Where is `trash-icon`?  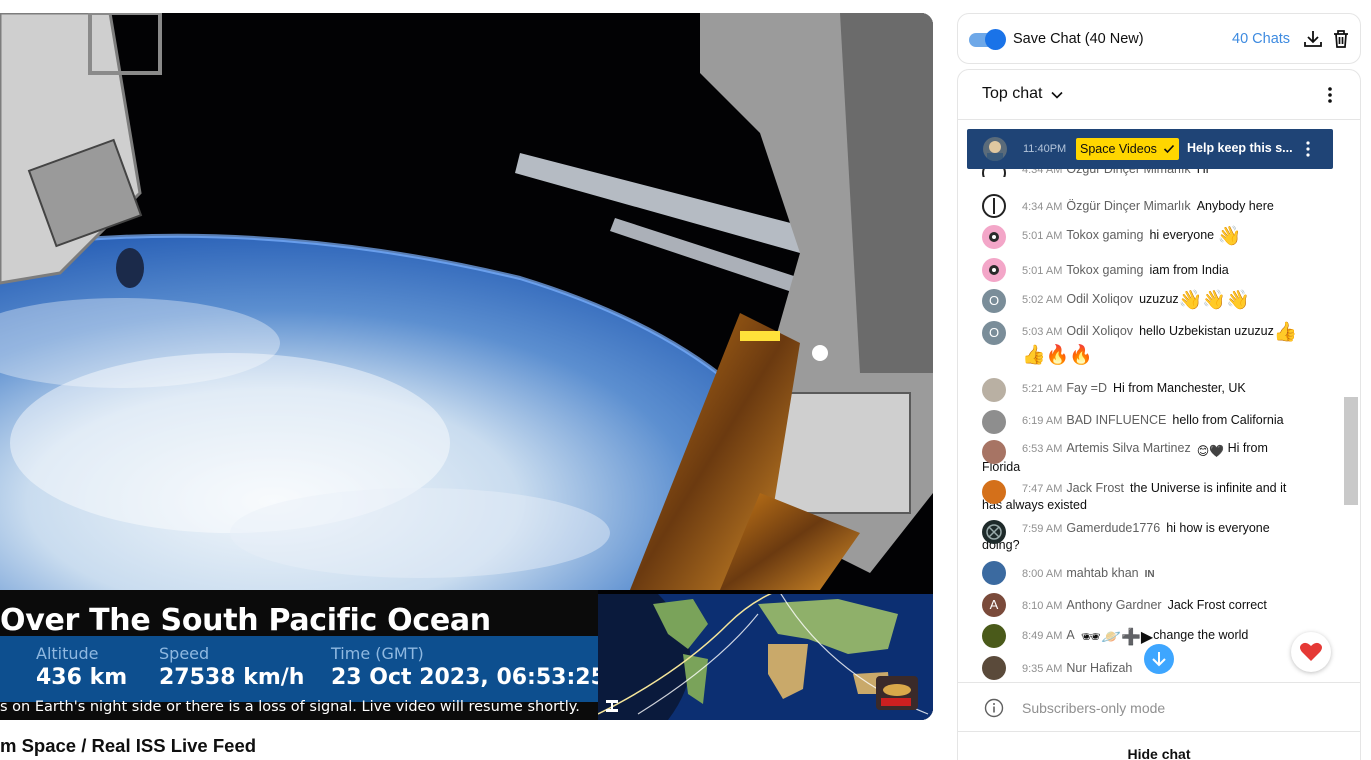
trash-icon is located at coordinates (1341, 39).